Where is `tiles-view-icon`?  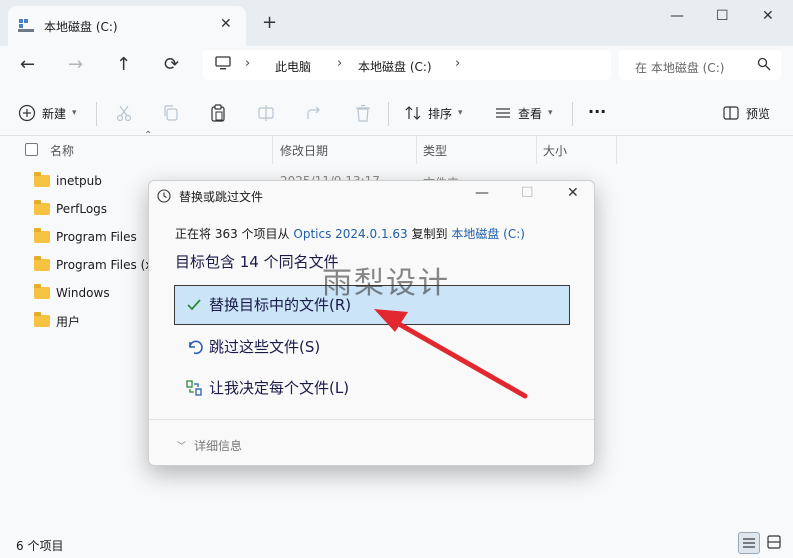 tiles-view-icon is located at coordinates (774, 542).